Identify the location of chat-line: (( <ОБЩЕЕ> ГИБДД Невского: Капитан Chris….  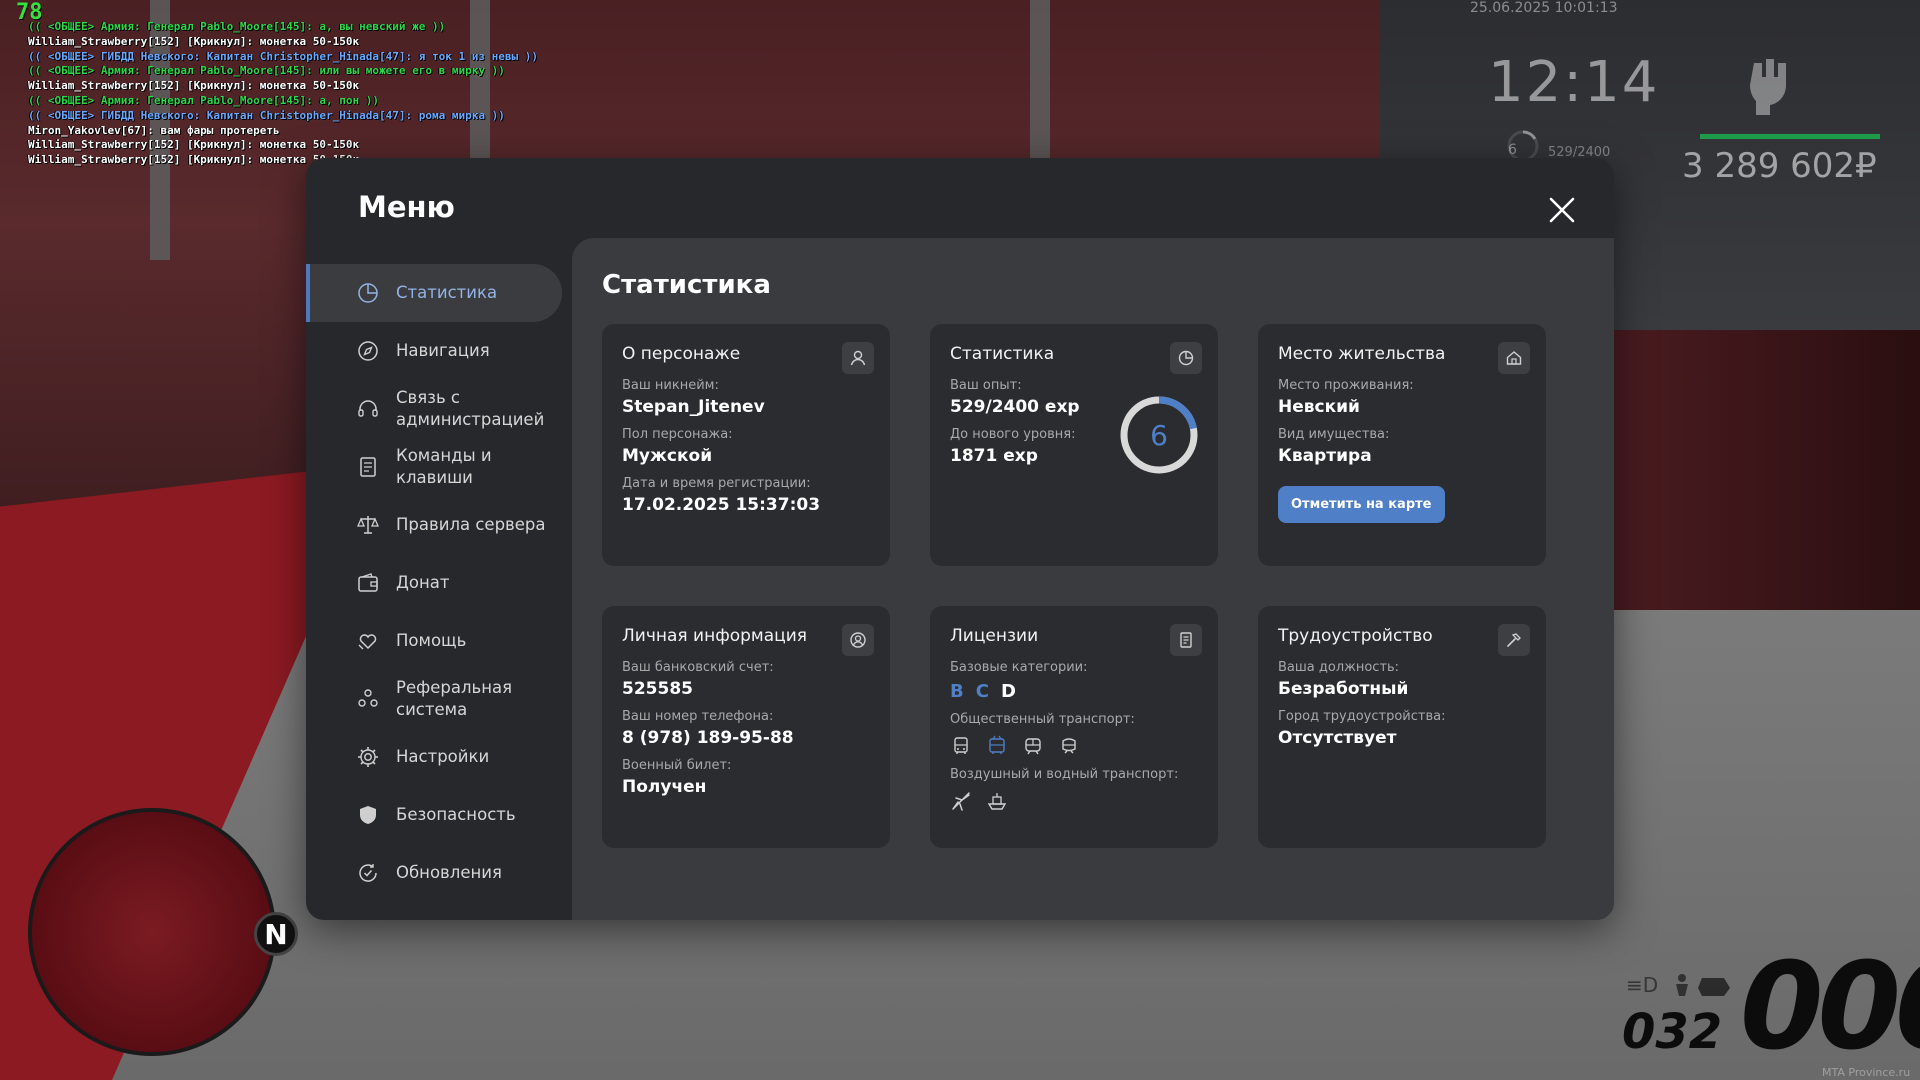
(266, 115).